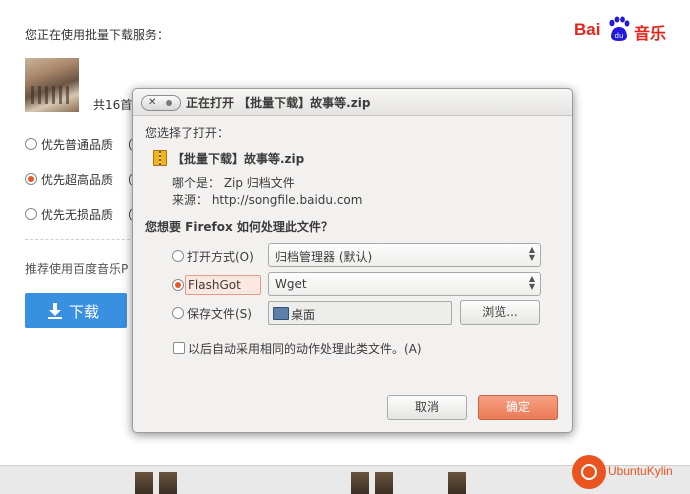 The width and height of the screenshot is (690, 494). I want to click on radio-lossless, so click(31, 214).